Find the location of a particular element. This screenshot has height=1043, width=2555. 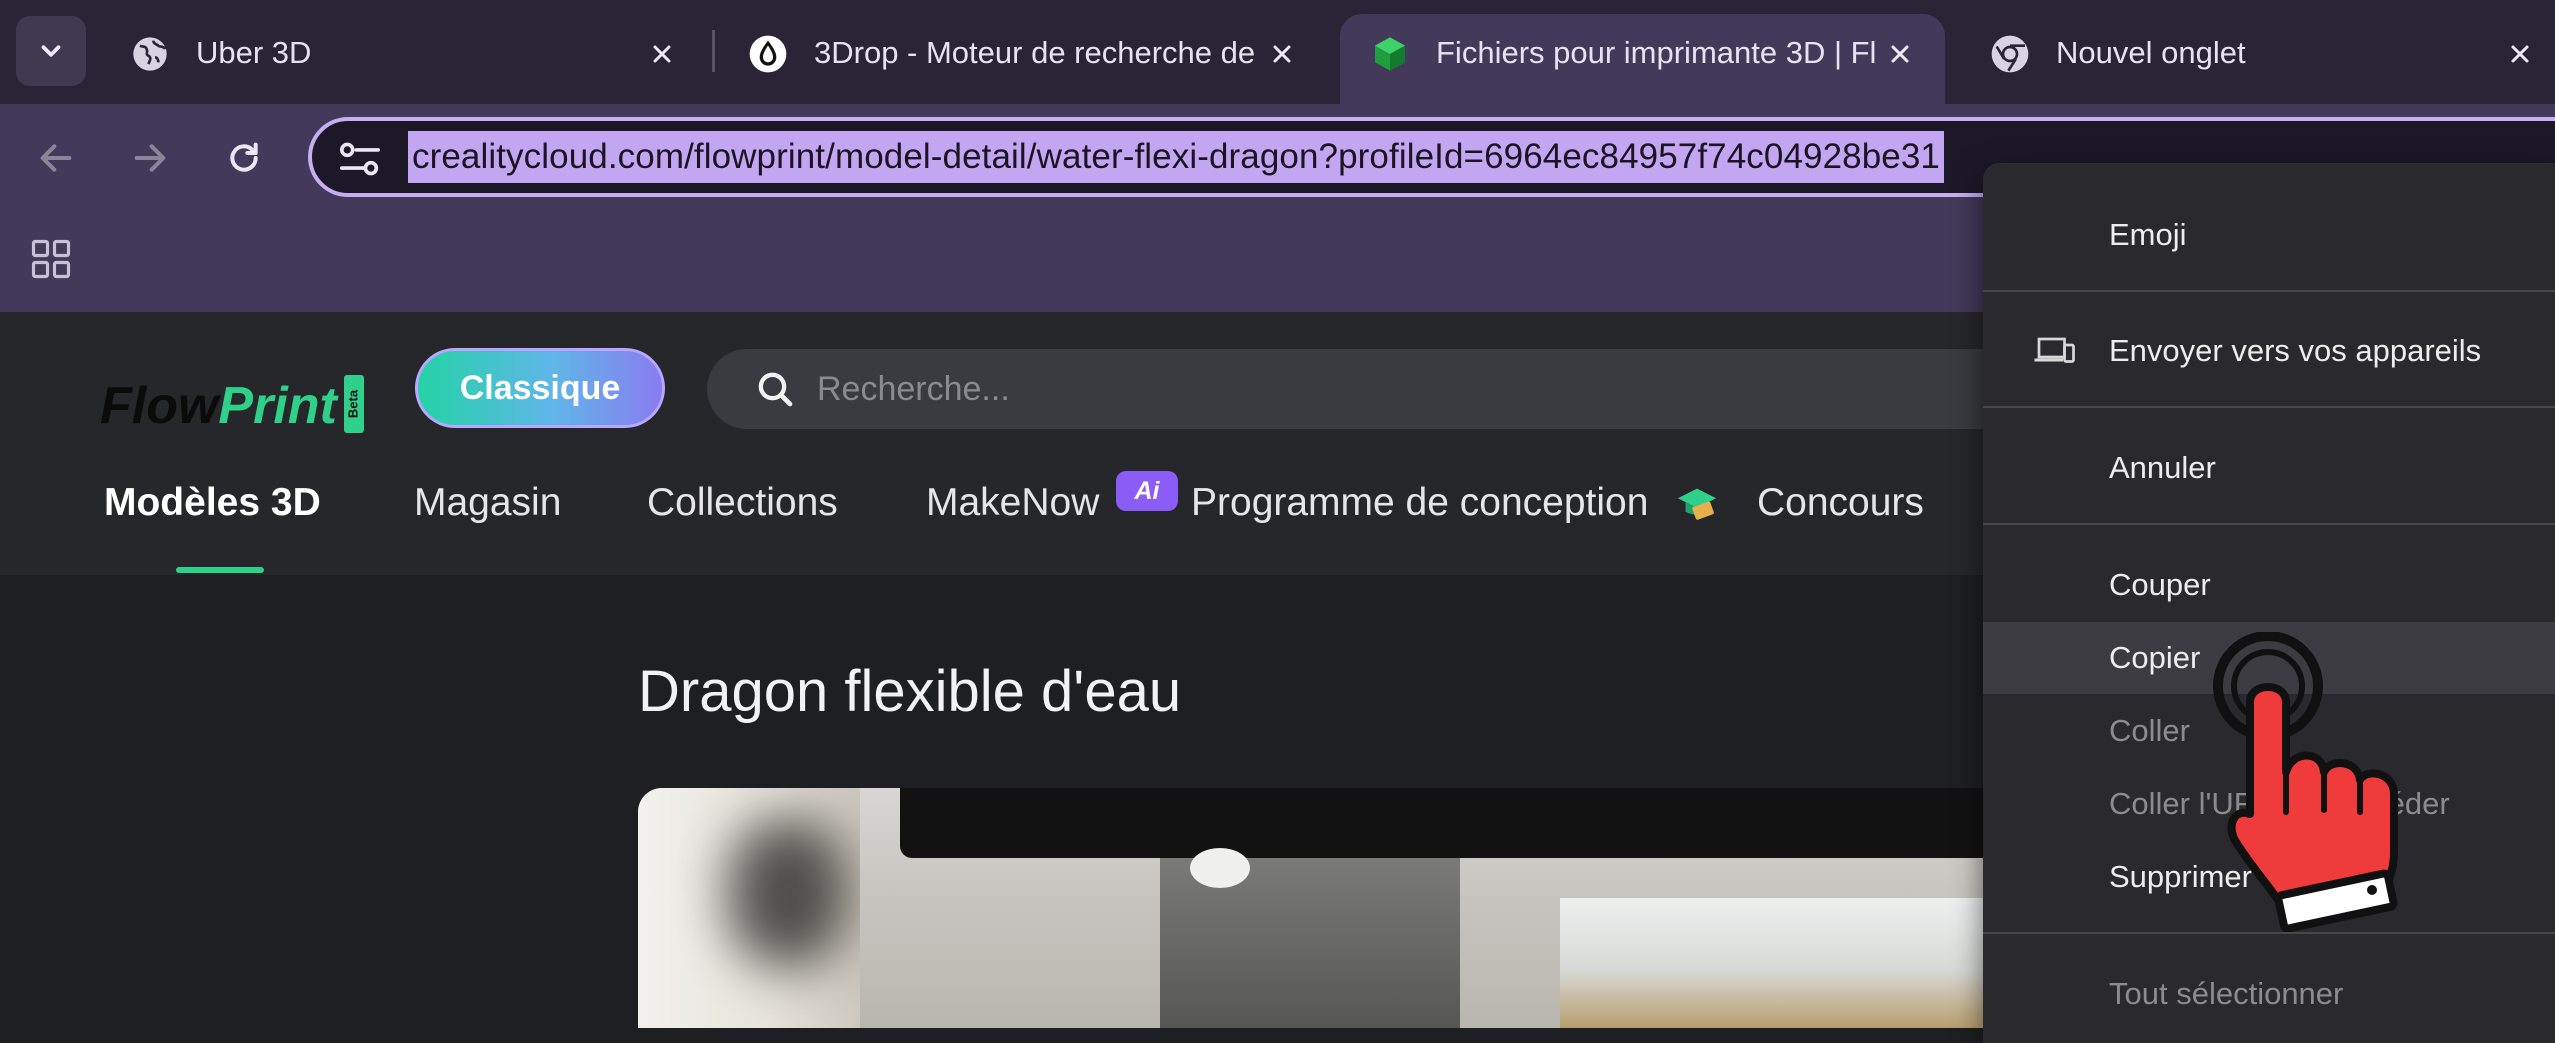

menu-item-label: Envoyer vers vos appareils is located at coordinates (2295, 350).